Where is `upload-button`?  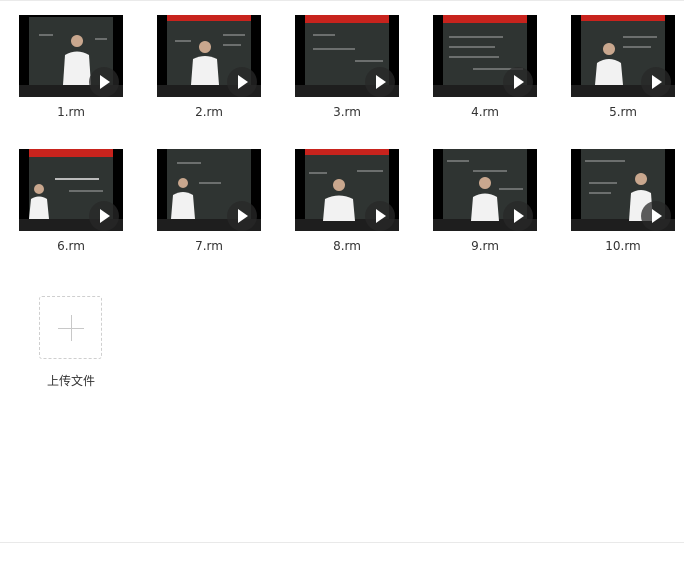 upload-button is located at coordinates (70, 327).